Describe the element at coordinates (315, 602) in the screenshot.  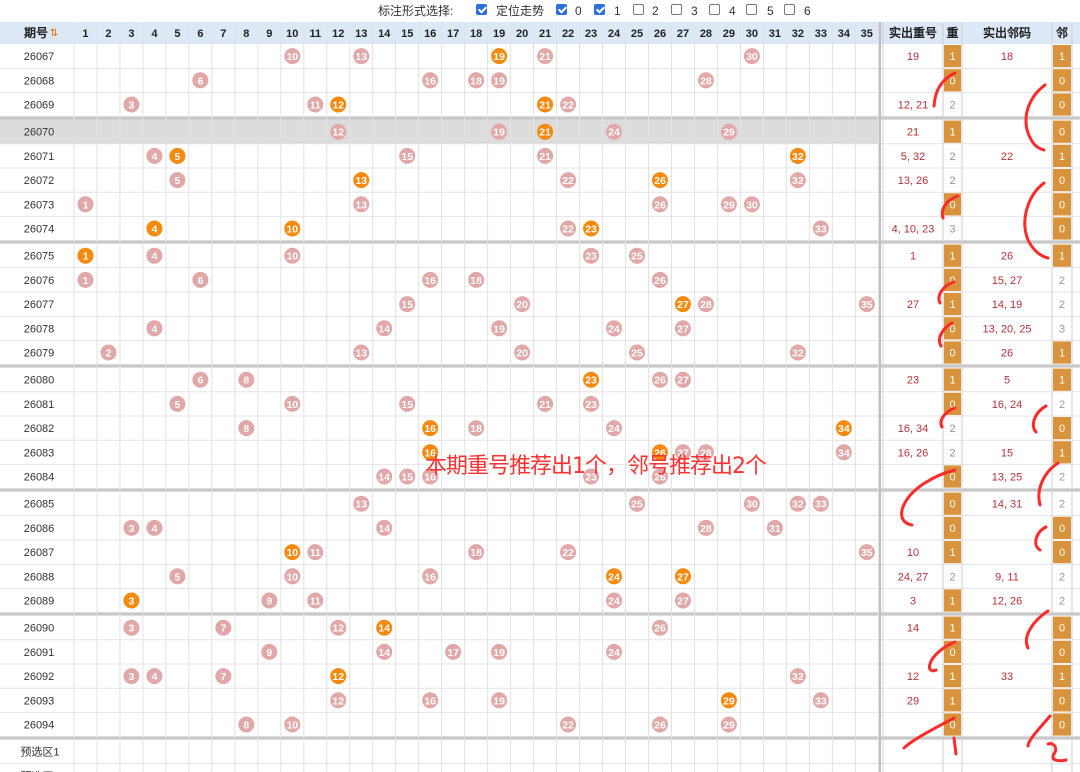
I see `number-ball-label: 11` at that location.